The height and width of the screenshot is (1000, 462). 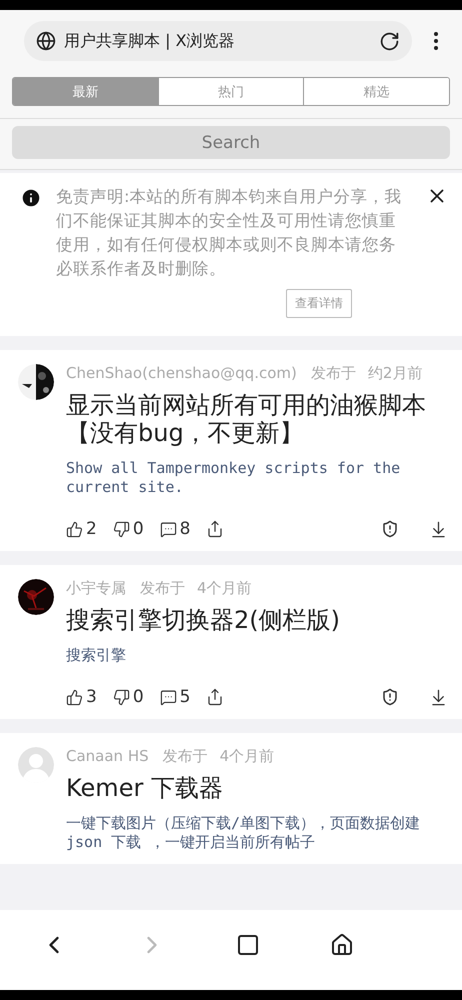 What do you see at coordinates (150, 41) in the screenshot?
I see `page-title: 用户共享脚本 | X浏览器` at bounding box center [150, 41].